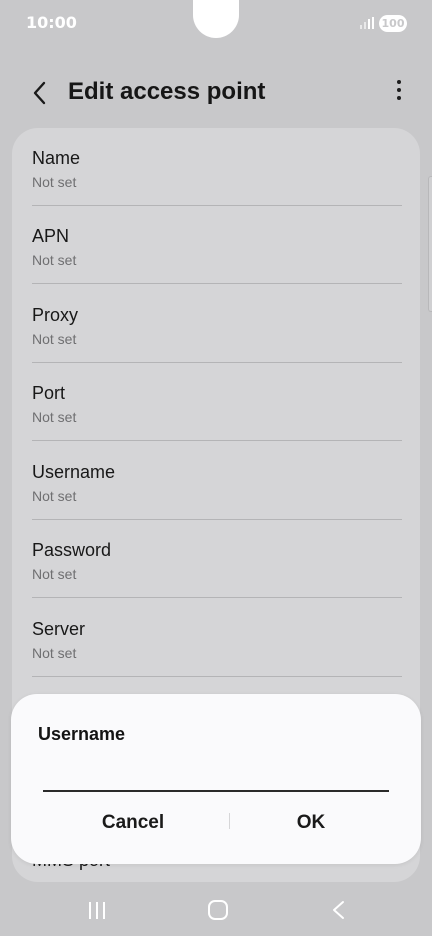 The height and width of the screenshot is (936, 432). Describe the element at coordinates (430, 244) in the screenshot. I see `scrollbar` at that location.